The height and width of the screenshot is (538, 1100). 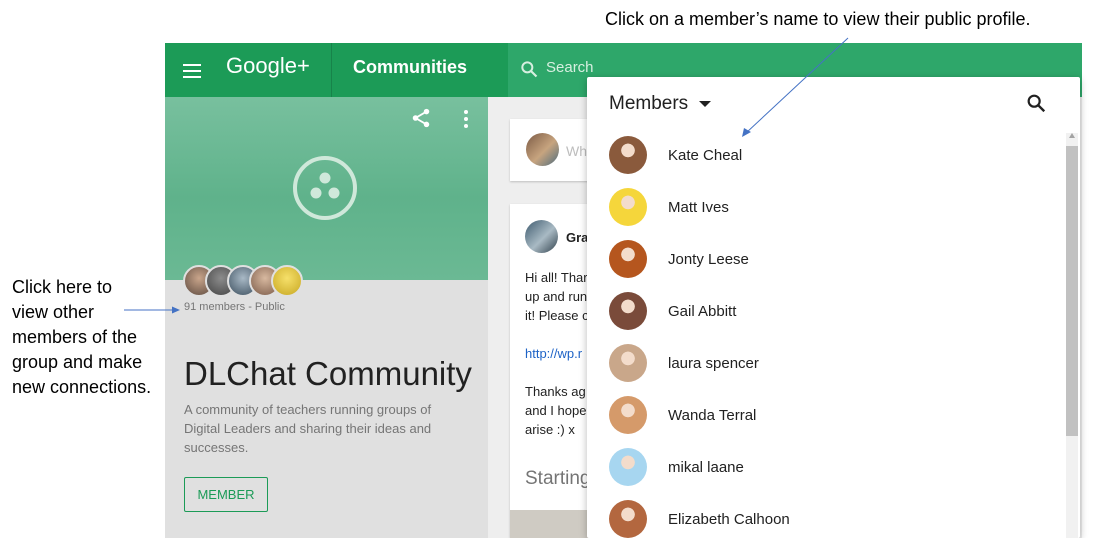 What do you see at coordinates (1072, 135) in the screenshot?
I see `scroll-up-arrow-icon` at bounding box center [1072, 135].